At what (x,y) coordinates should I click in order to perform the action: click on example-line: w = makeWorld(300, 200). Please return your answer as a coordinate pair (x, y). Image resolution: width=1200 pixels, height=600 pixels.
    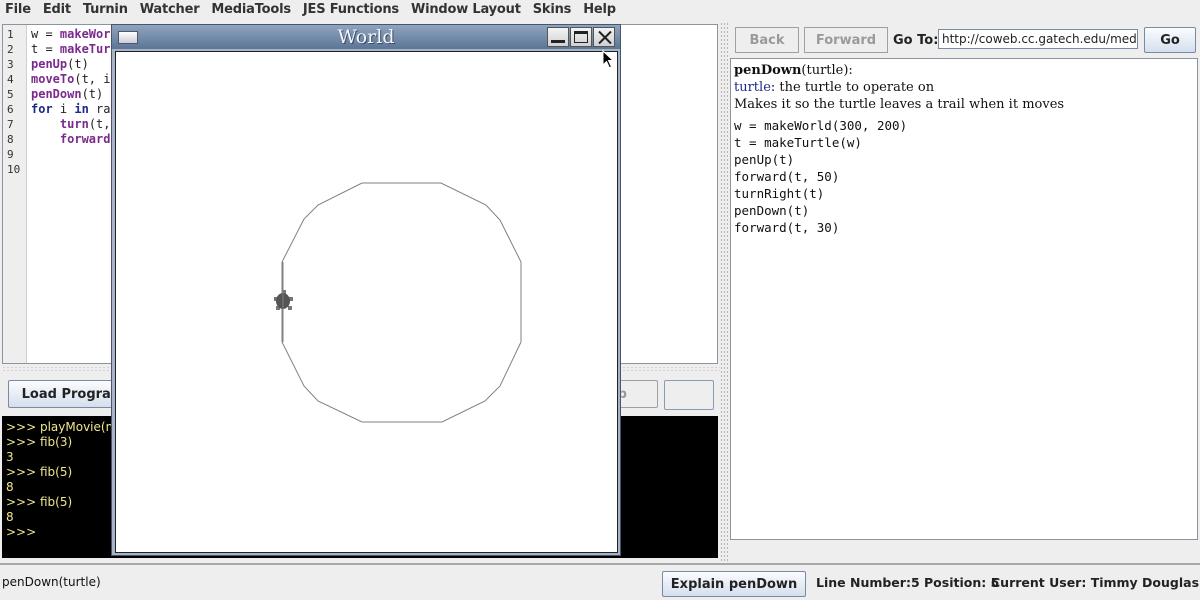
    Looking at the image, I should click on (821, 125).